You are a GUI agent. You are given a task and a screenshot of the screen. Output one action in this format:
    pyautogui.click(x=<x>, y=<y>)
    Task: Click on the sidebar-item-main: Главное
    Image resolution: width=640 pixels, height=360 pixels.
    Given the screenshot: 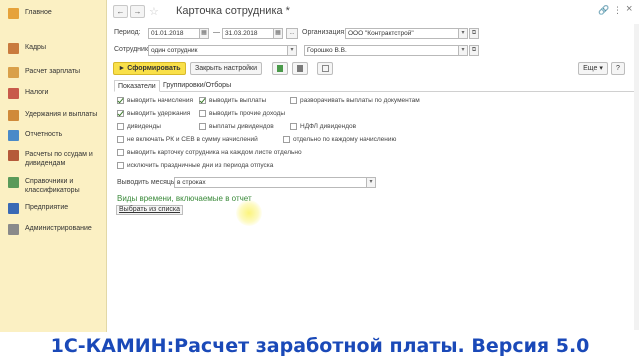 What is the action you would take?
    pyautogui.click(x=53, y=13)
    